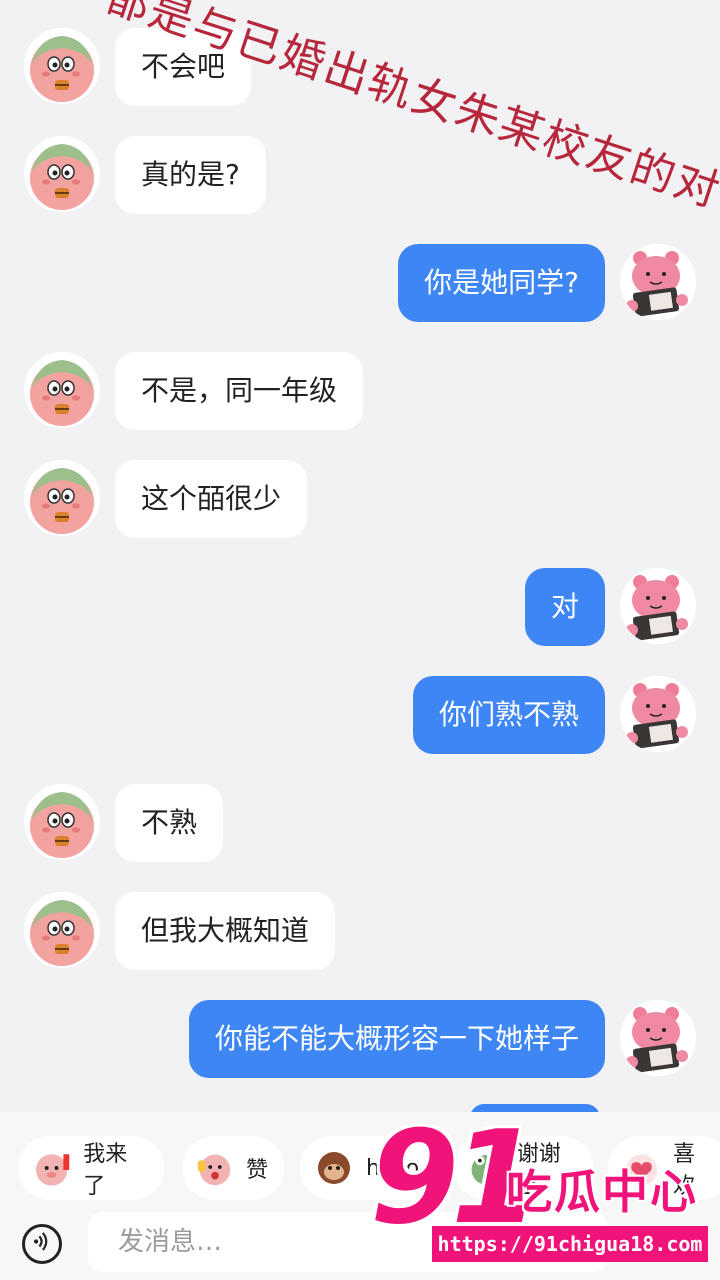 The height and width of the screenshot is (1280, 720). Describe the element at coordinates (334, 1168) in the screenshot. I see `monkey-emoji-icon` at that location.